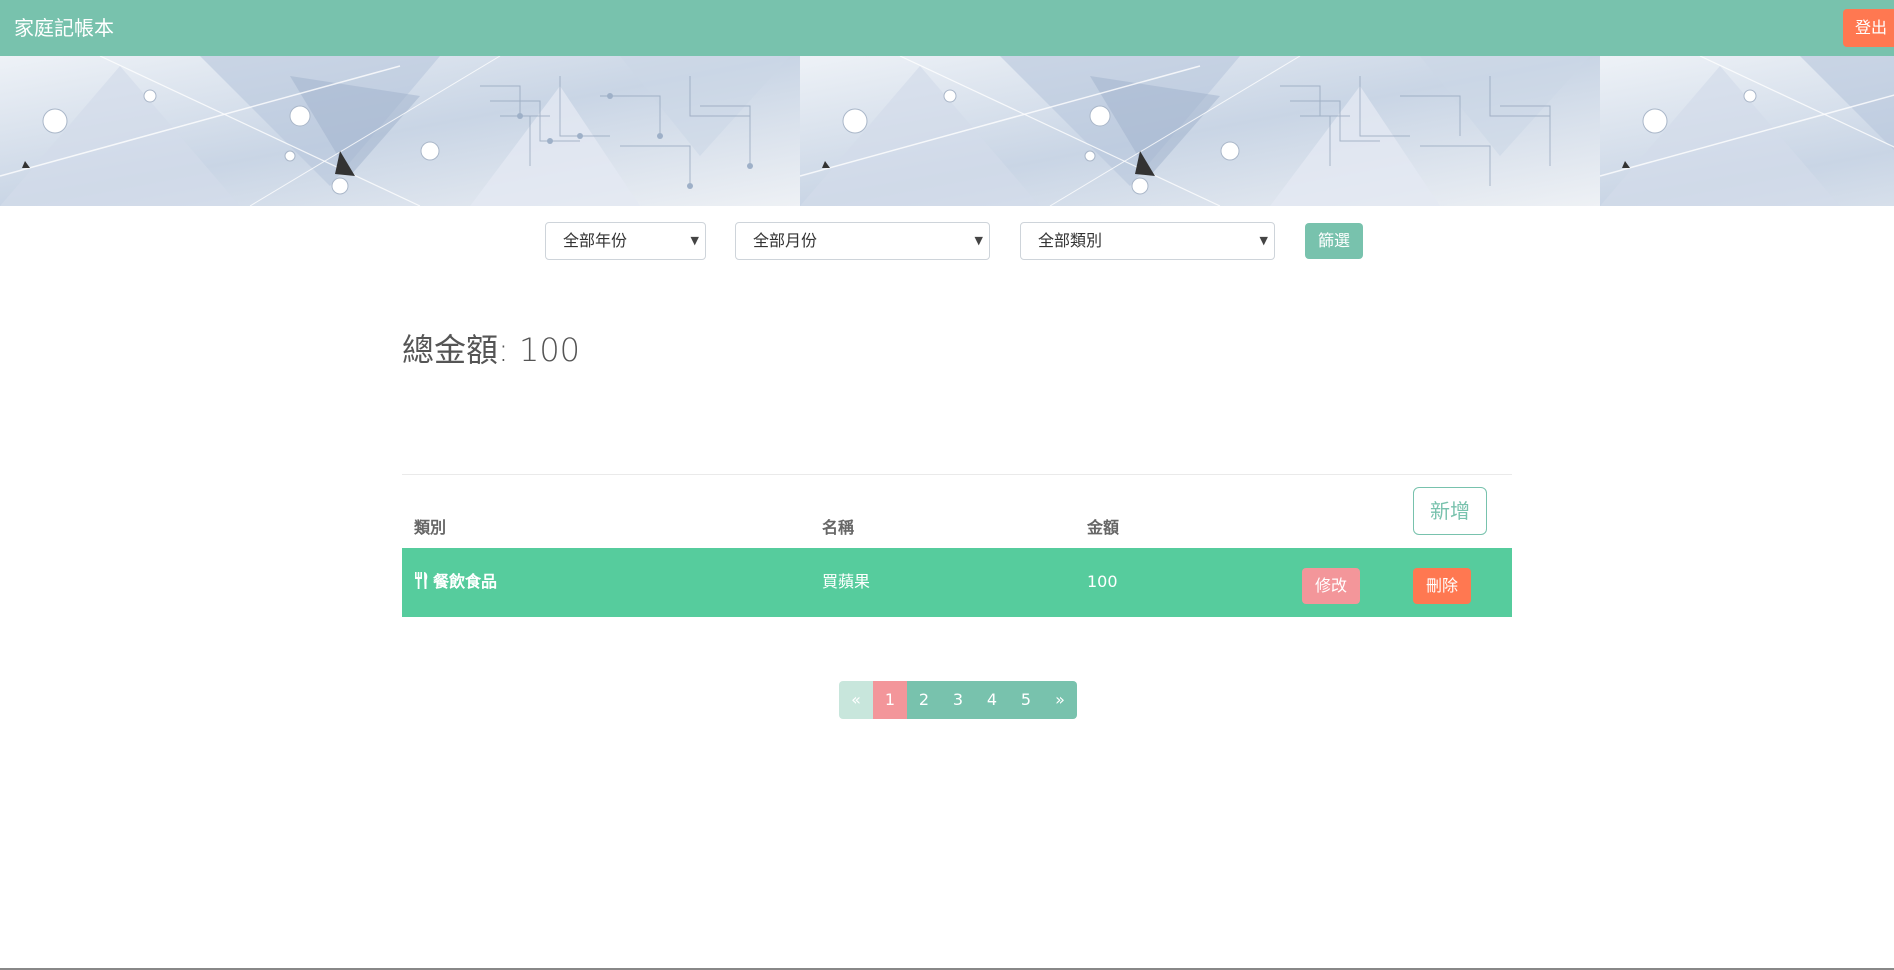 The height and width of the screenshot is (970, 1894). Describe the element at coordinates (924, 700) in the screenshot. I see `page-2: 2` at that location.